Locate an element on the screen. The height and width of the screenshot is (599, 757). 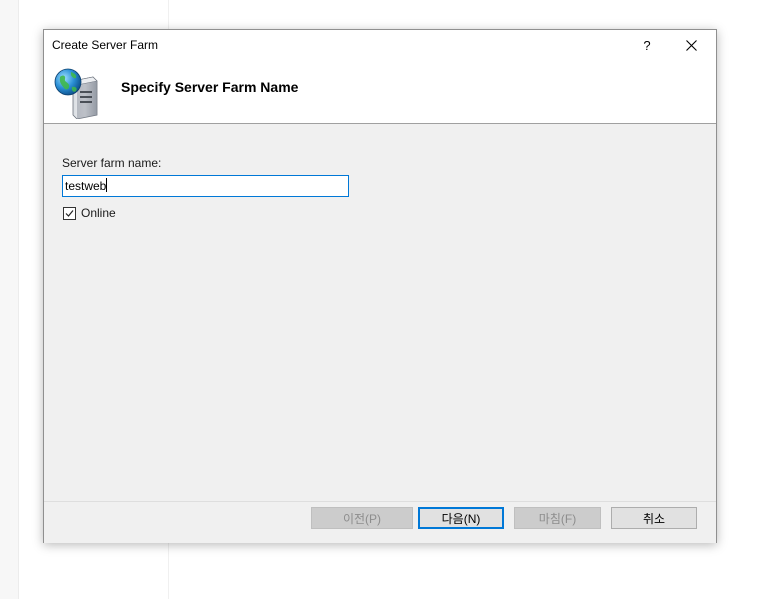
help-button: ? is located at coordinates (647, 45).